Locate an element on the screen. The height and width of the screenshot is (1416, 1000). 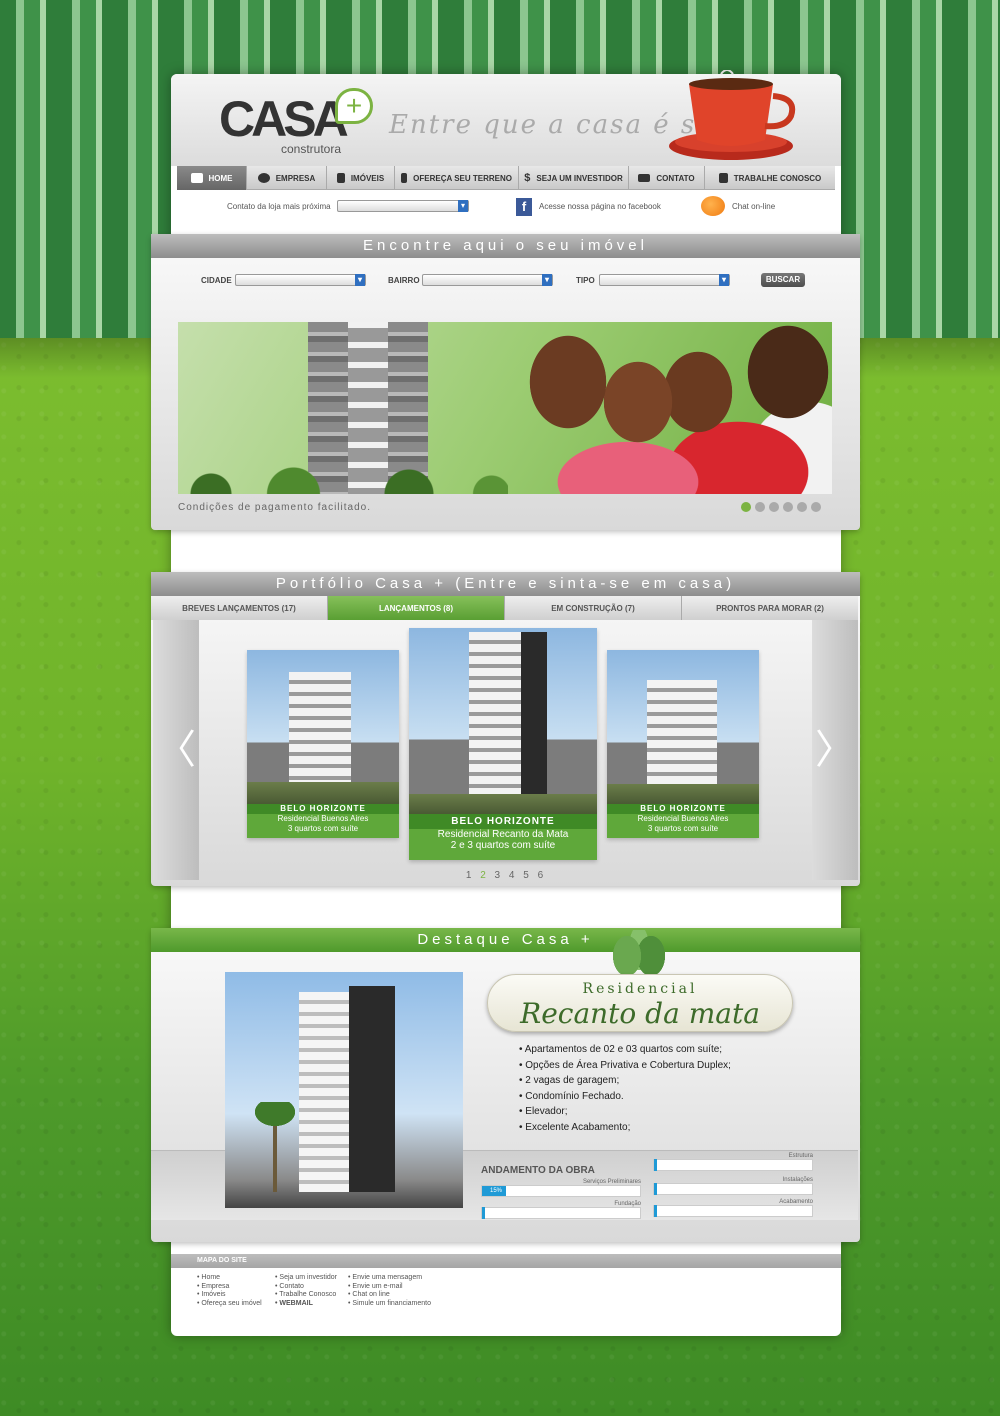
bairro-label: BAIRRO is located at coordinates (404, 280).